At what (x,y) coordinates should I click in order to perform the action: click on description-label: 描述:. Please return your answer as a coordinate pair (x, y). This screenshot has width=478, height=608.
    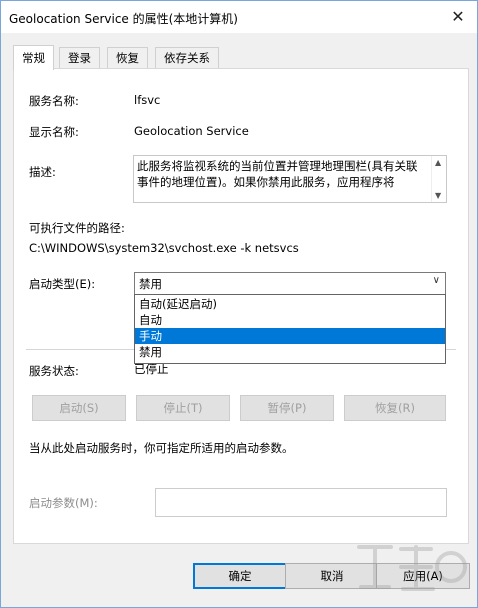
    Looking at the image, I should click on (42, 172).